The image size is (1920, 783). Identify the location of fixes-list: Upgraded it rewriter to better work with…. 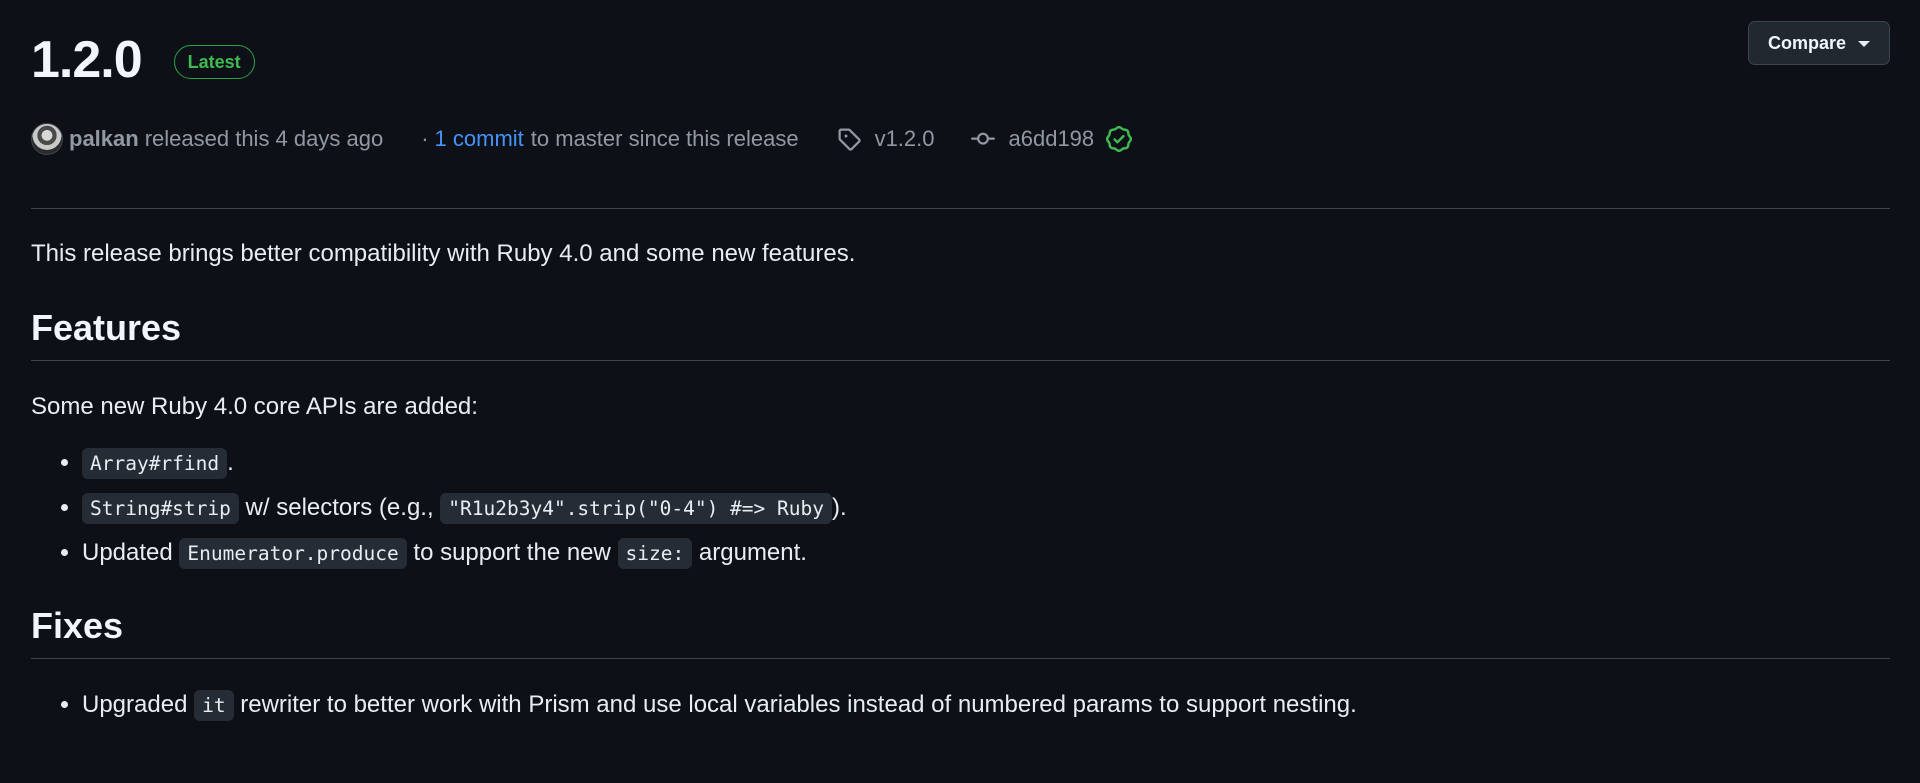
(960, 705).